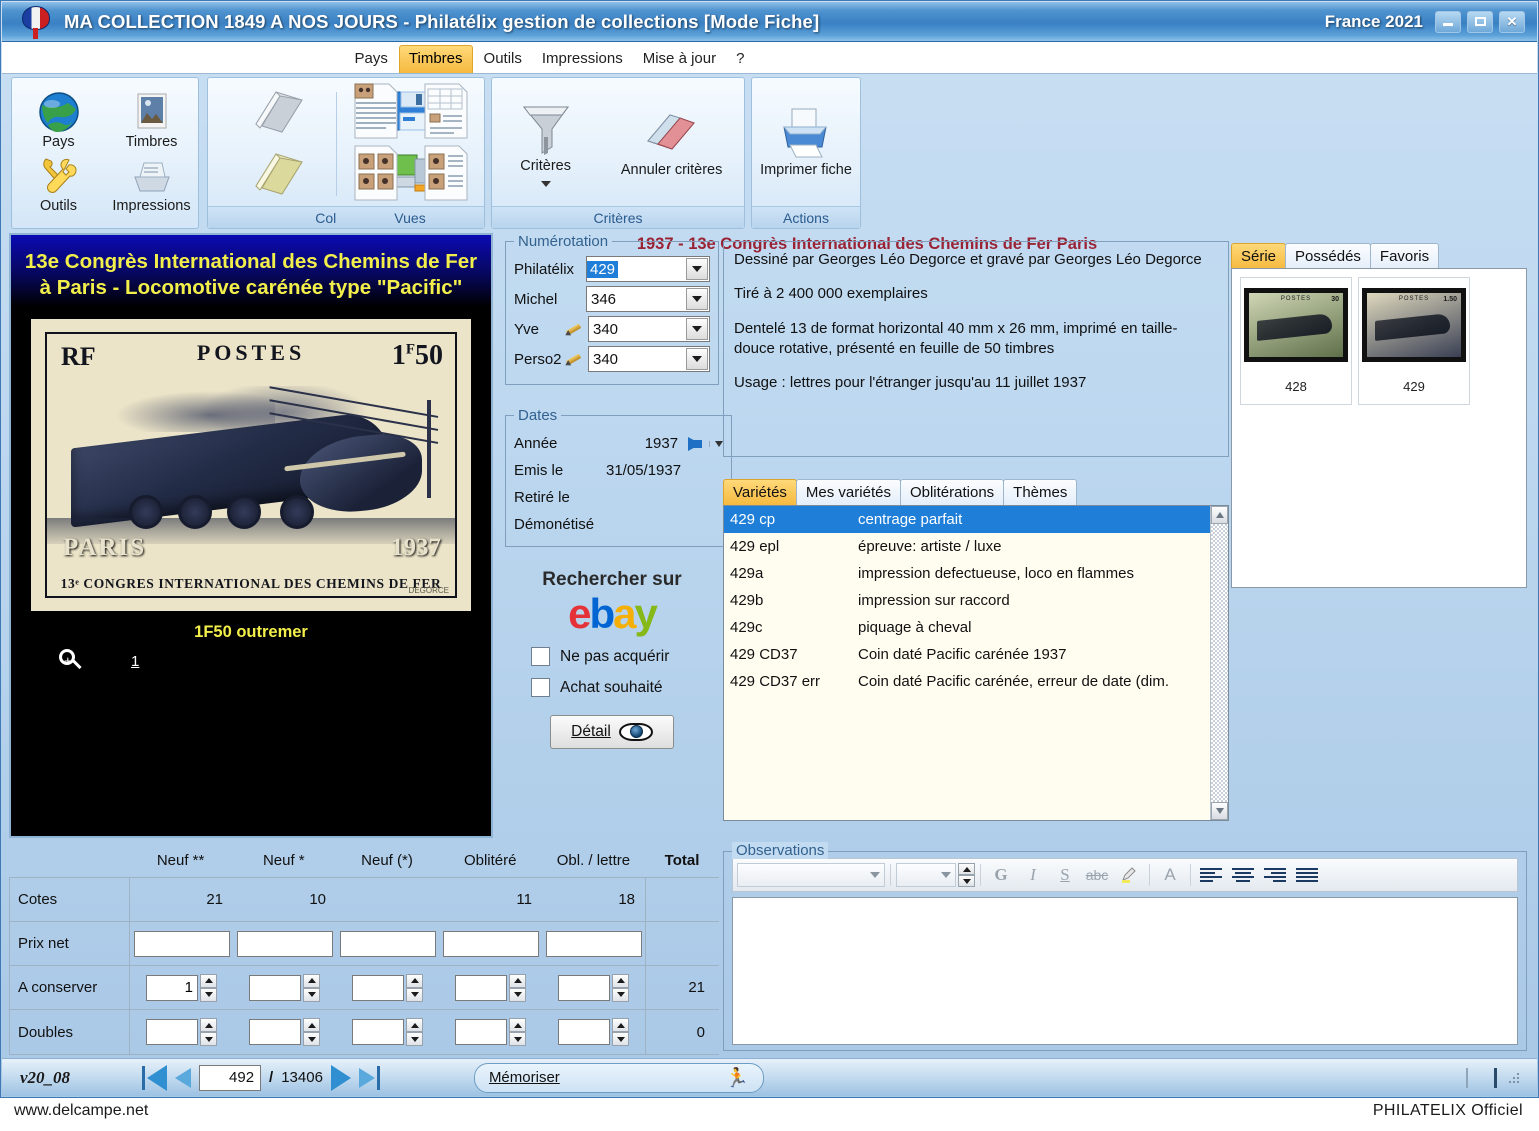  Describe the element at coordinates (275, 1032) in the screenshot. I see `doubles-neuf1-input` at that location.